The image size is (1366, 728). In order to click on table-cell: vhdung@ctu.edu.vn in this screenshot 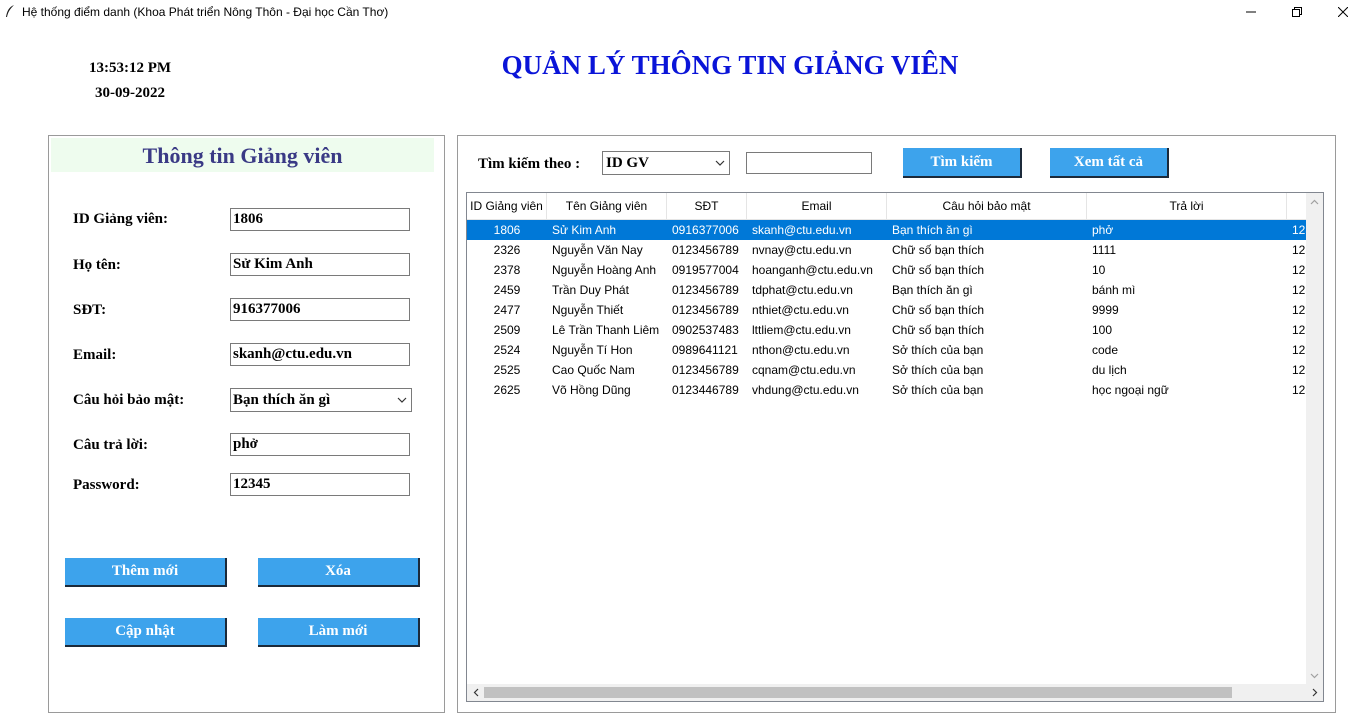, I will do `click(805, 390)`.